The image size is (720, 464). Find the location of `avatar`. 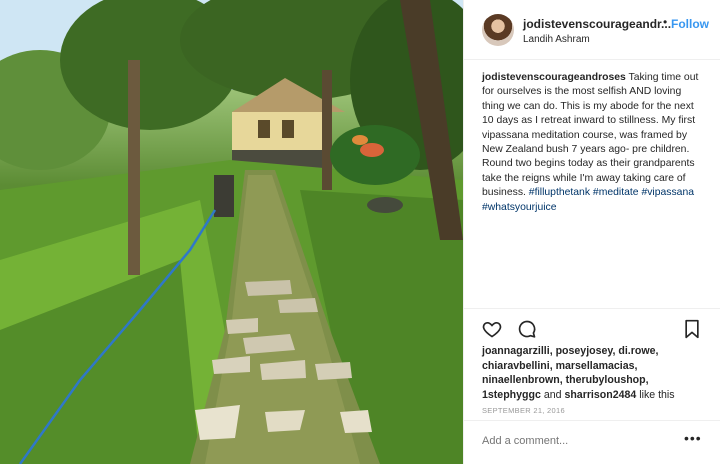

avatar is located at coordinates (498, 30).